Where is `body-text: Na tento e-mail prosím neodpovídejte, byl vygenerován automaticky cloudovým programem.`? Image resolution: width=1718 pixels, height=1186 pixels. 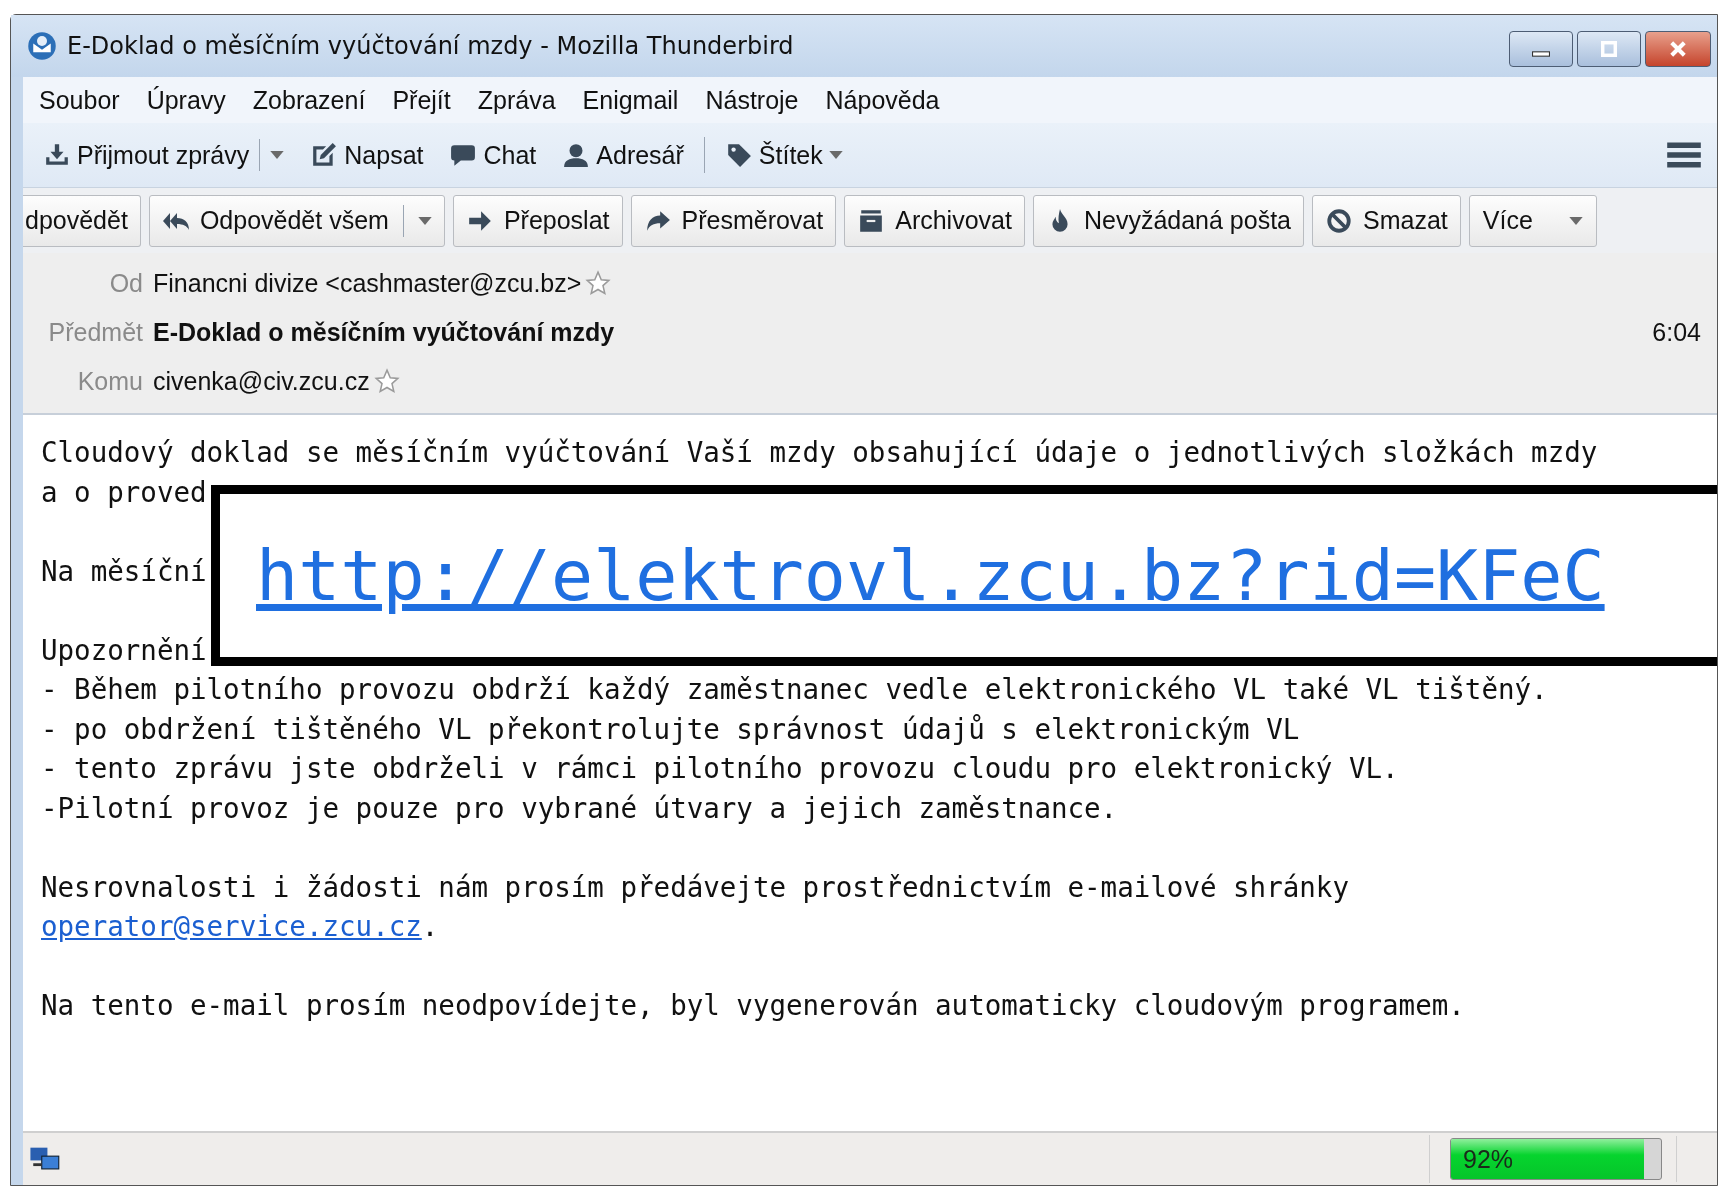 body-text: Na tento e-mail prosím neodpovídejte, byl vygenerován automaticky cloudovým programem. is located at coordinates (753, 1005).